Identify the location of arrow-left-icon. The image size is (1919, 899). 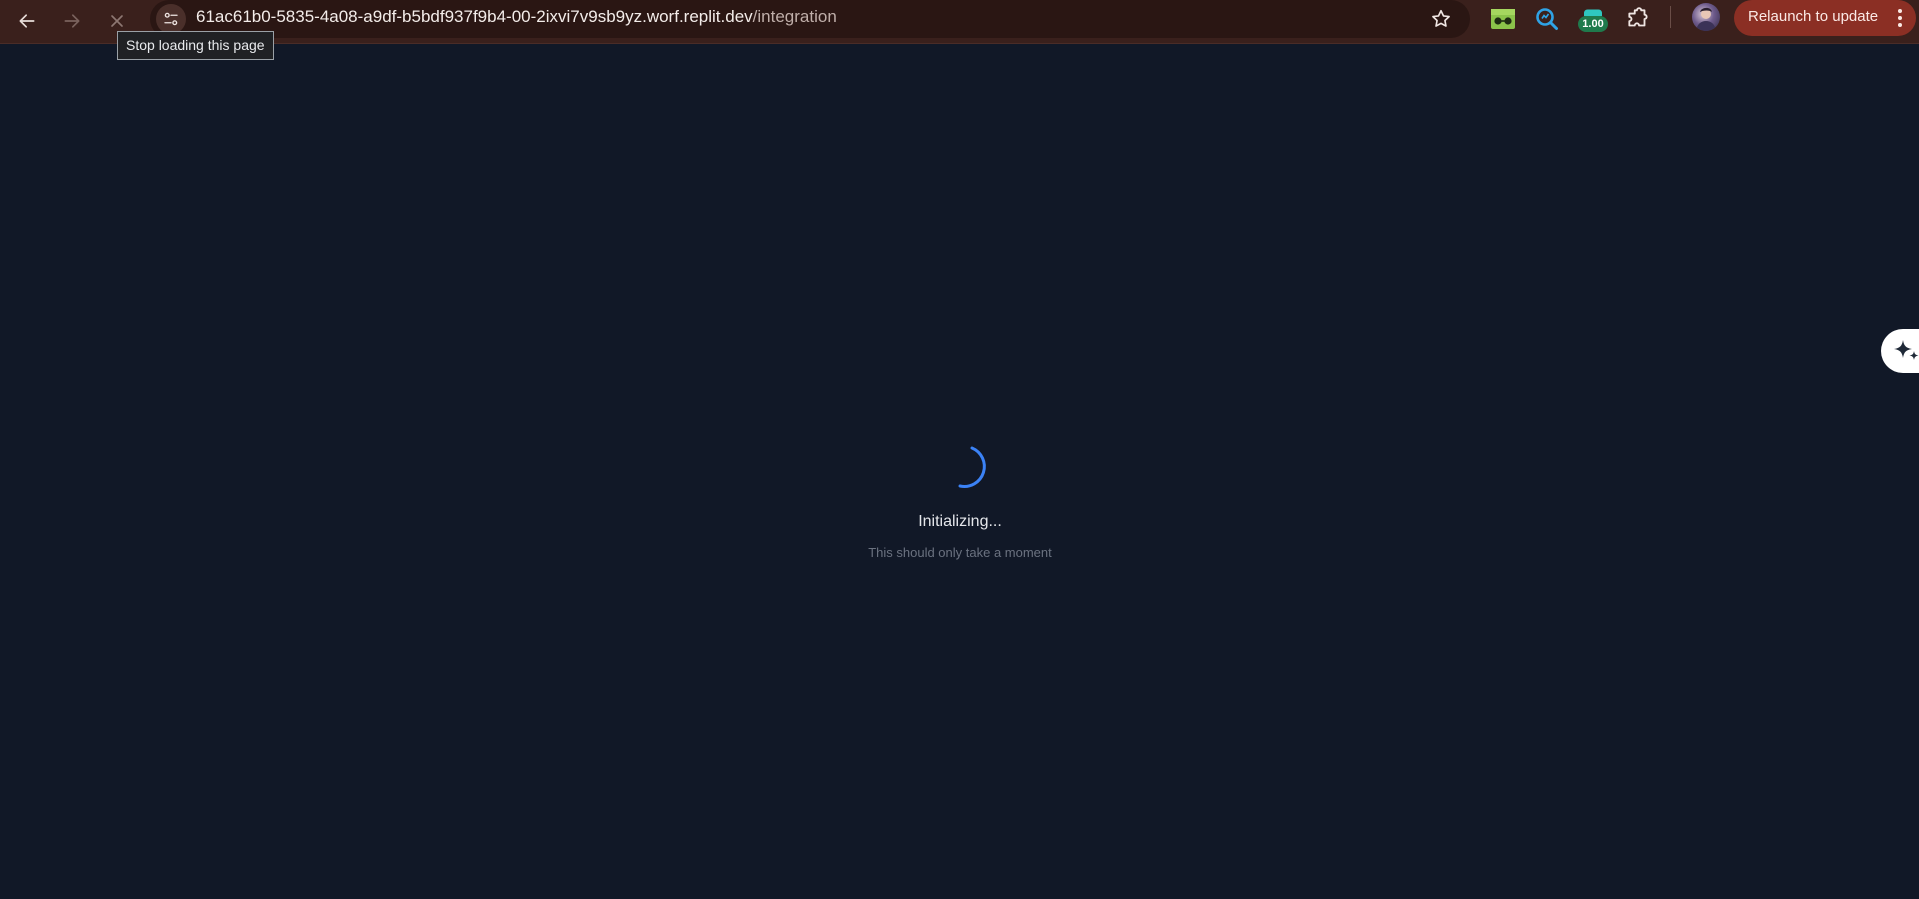
(27, 21).